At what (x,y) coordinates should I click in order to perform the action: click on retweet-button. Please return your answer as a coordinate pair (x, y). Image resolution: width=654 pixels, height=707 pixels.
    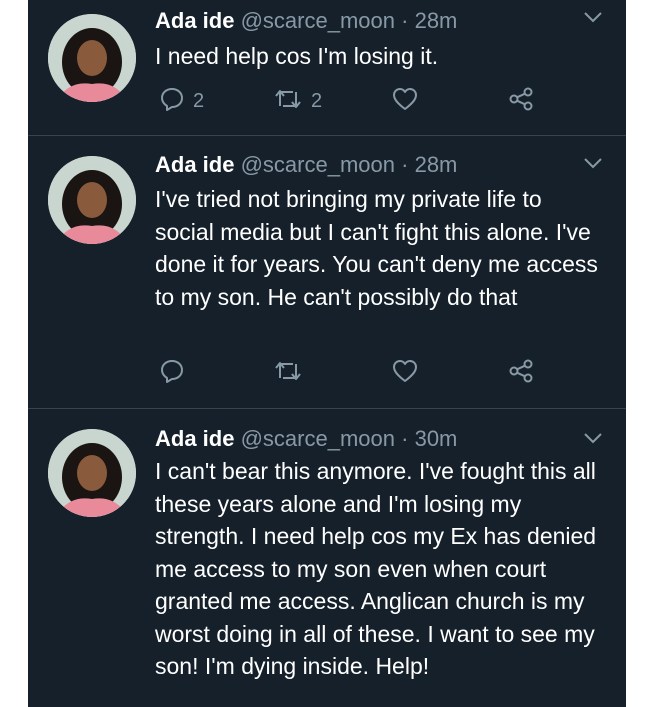
    Looking at the image, I should click on (292, 373).